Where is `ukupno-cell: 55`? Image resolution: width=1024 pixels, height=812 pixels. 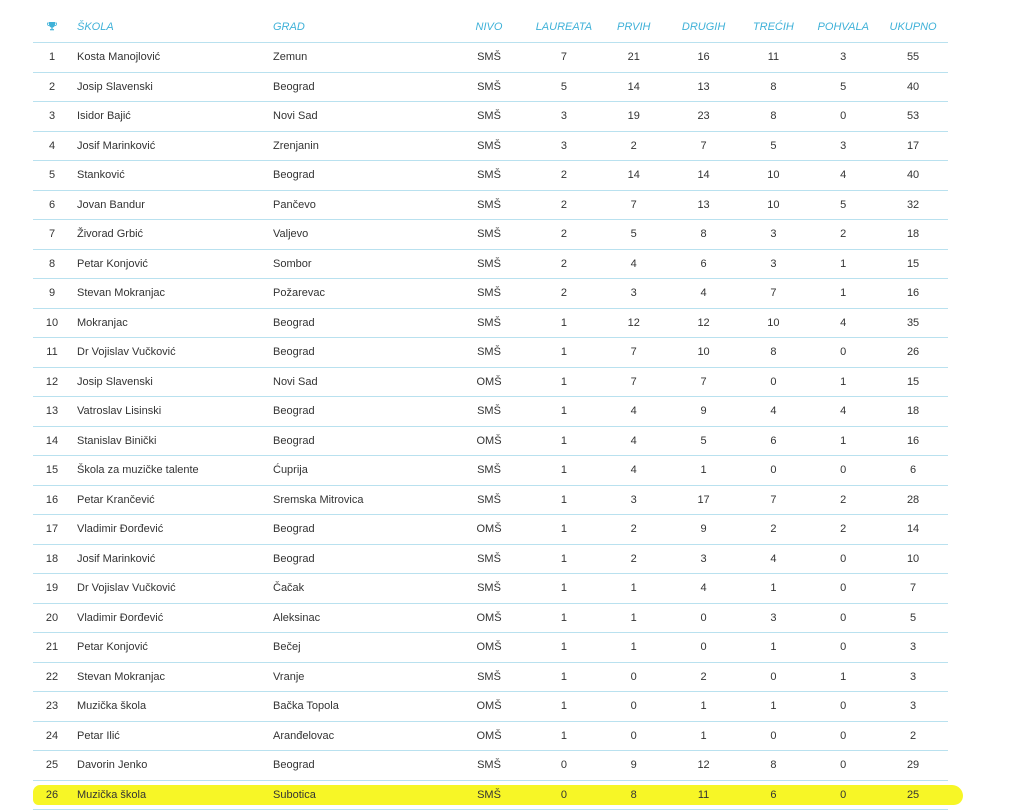
ukupno-cell: 55 is located at coordinates (913, 57).